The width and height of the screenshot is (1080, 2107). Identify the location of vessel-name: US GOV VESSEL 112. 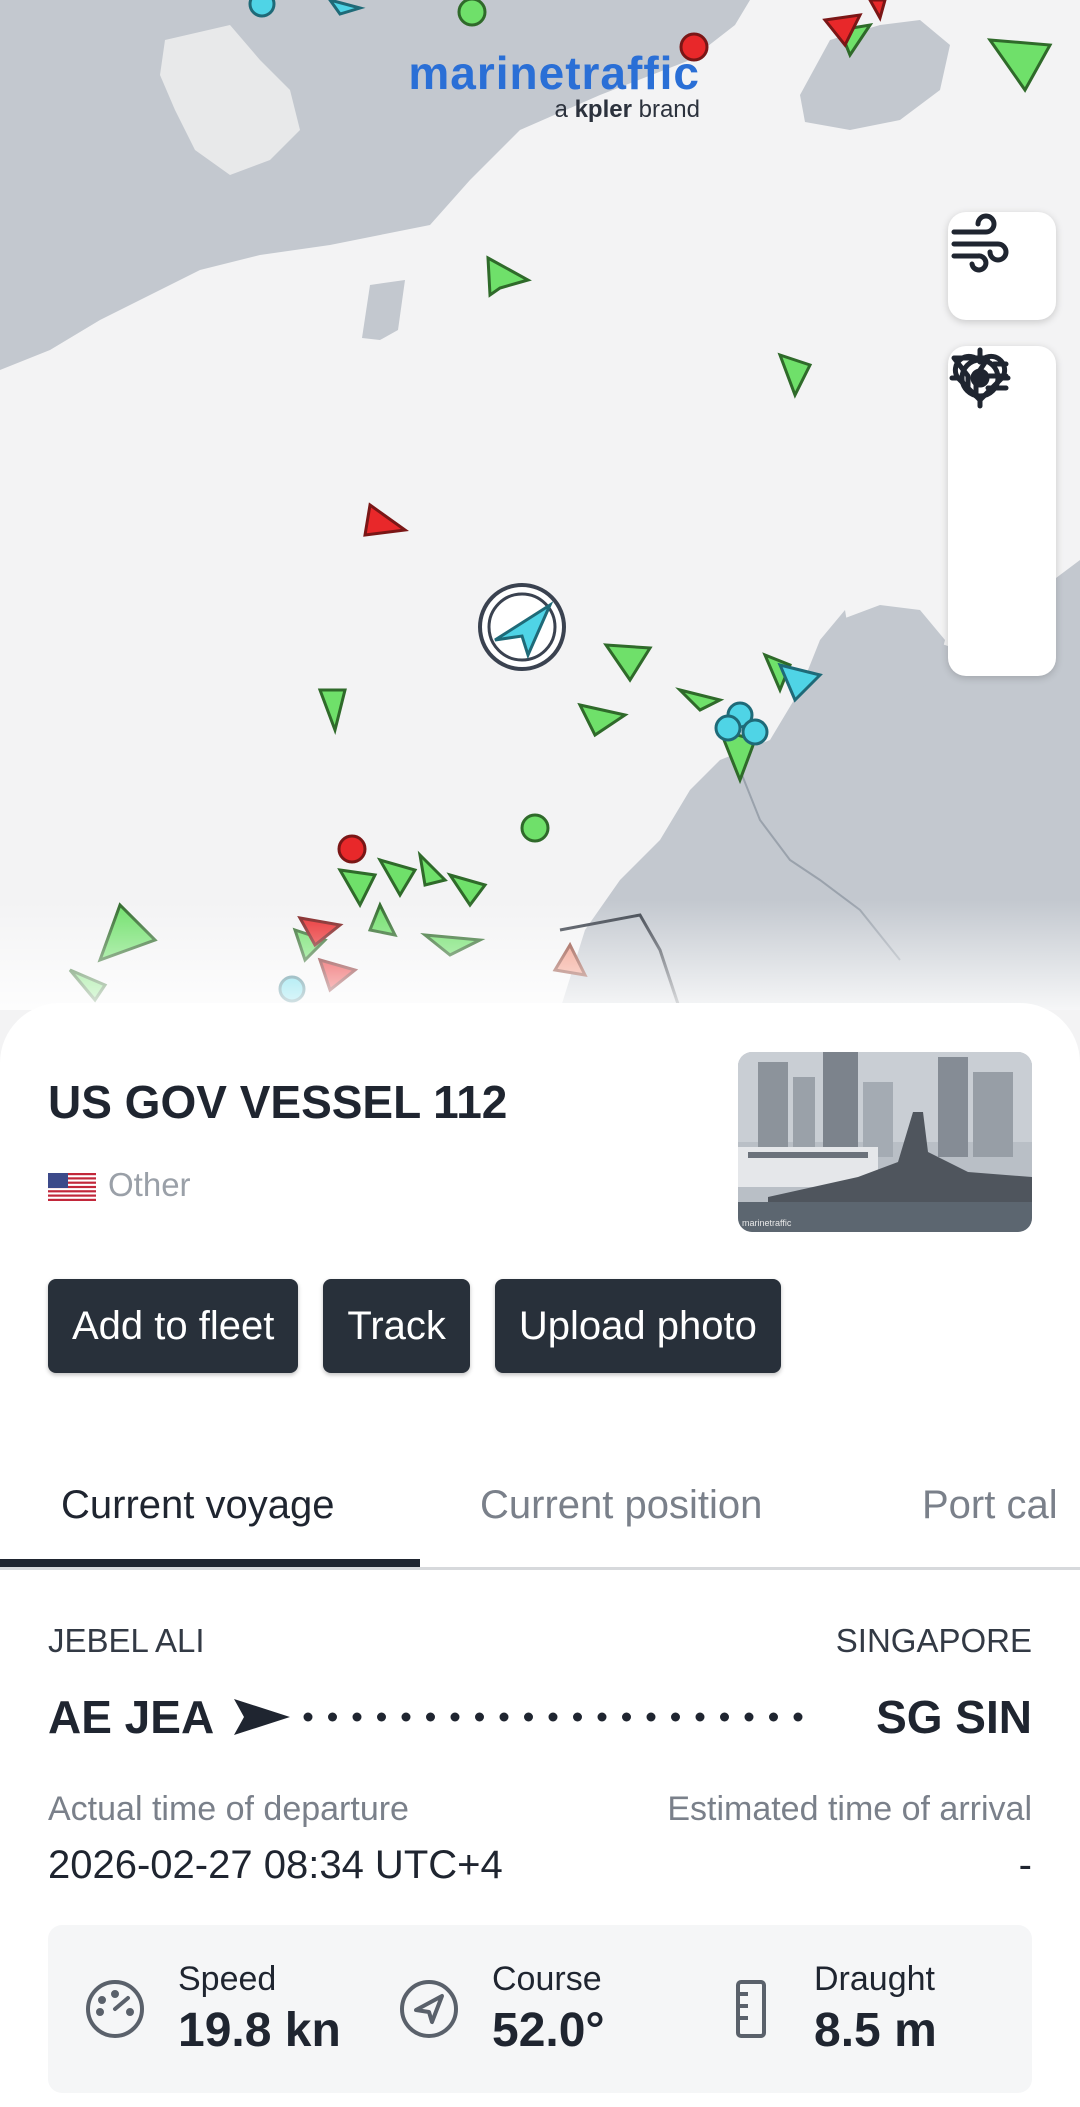
(278, 1102).